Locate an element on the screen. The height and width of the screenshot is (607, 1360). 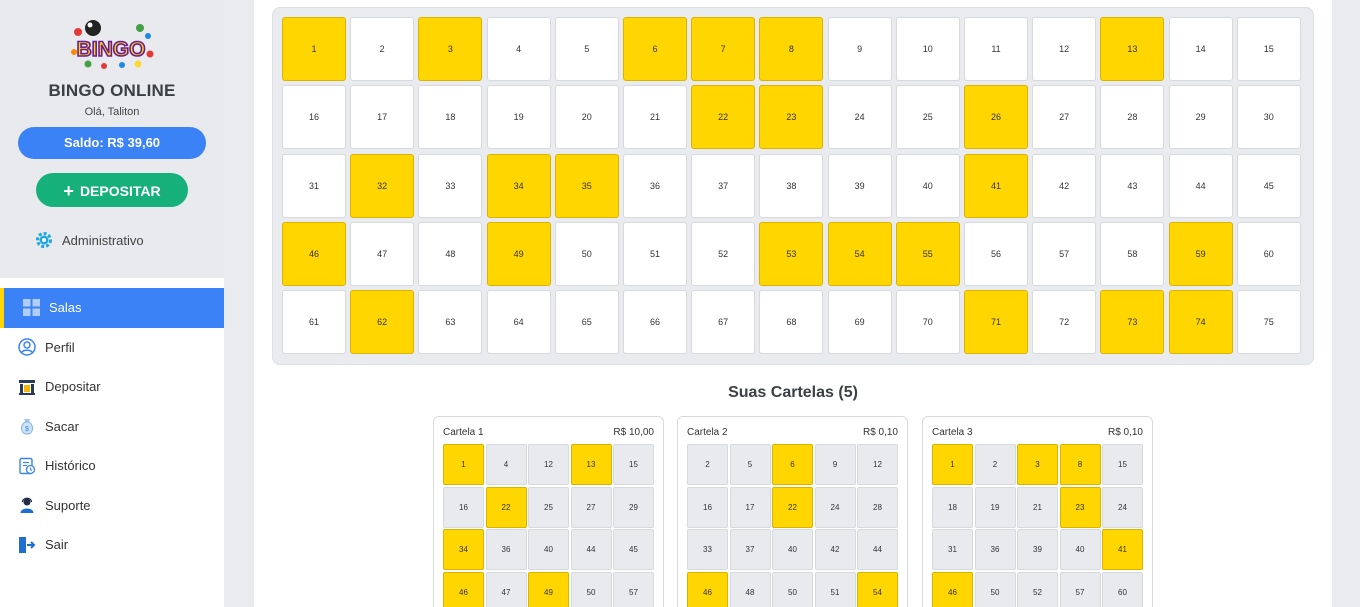
balance-badge: Saldo: R$ 39,60 is located at coordinates (112, 143).